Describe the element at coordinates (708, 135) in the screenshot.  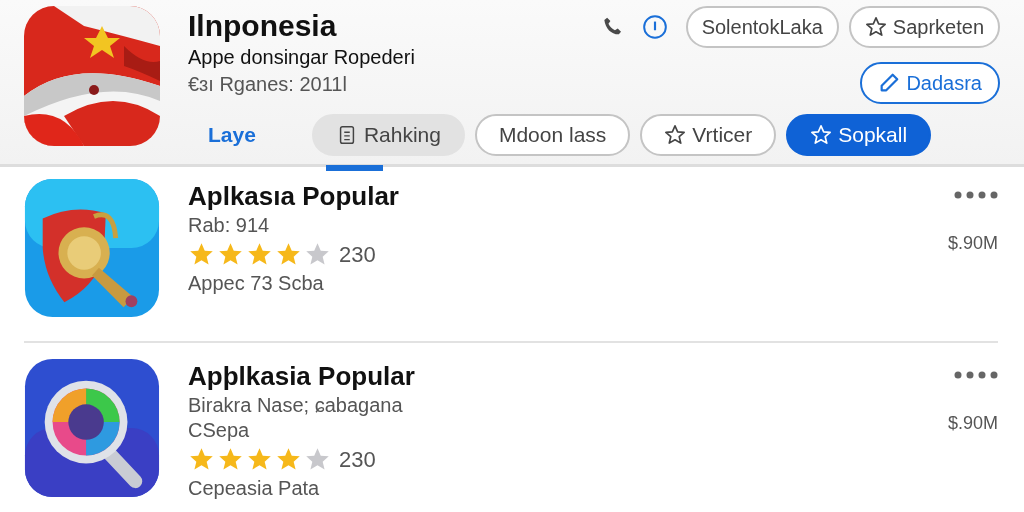
I see `tab: Vrticer` at that location.